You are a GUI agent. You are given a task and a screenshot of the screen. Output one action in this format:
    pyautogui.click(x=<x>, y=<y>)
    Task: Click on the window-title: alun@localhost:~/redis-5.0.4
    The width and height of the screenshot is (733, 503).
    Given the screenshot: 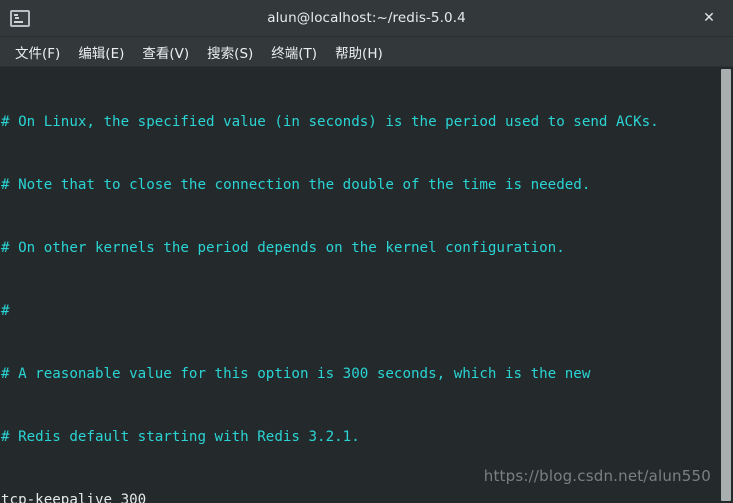 What is the action you would take?
    pyautogui.click(x=366, y=18)
    